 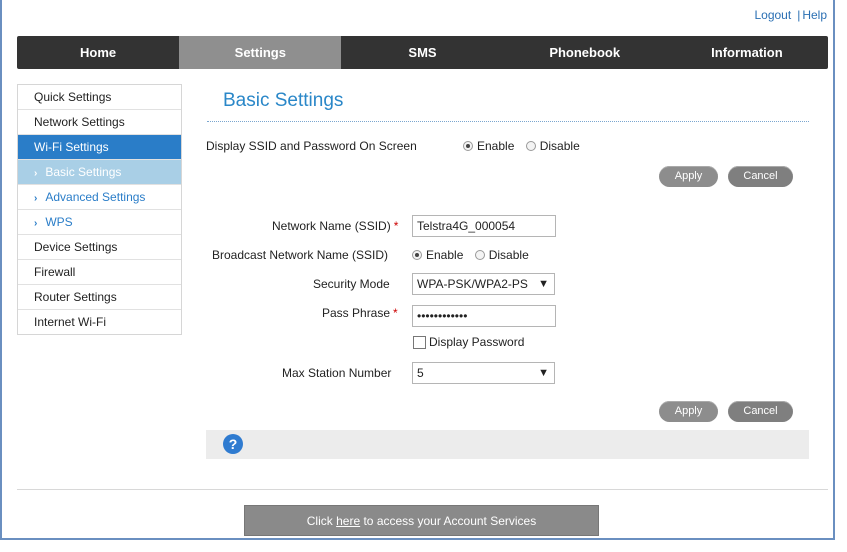 I want to click on ssid-label-wrap: Network Name (SSID) *, so click(x=335, y=226).